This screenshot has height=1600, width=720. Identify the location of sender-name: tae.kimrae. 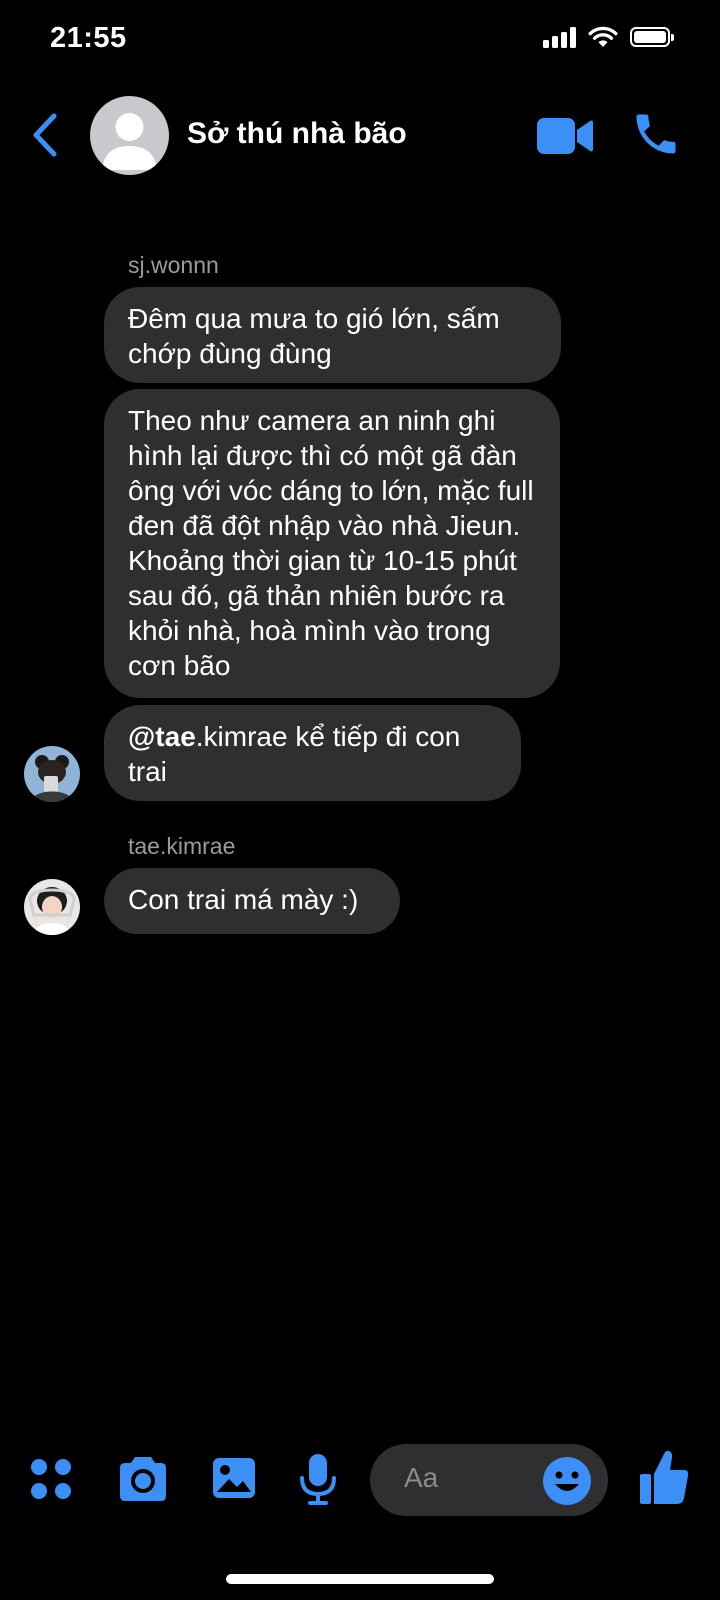
(182, 846).